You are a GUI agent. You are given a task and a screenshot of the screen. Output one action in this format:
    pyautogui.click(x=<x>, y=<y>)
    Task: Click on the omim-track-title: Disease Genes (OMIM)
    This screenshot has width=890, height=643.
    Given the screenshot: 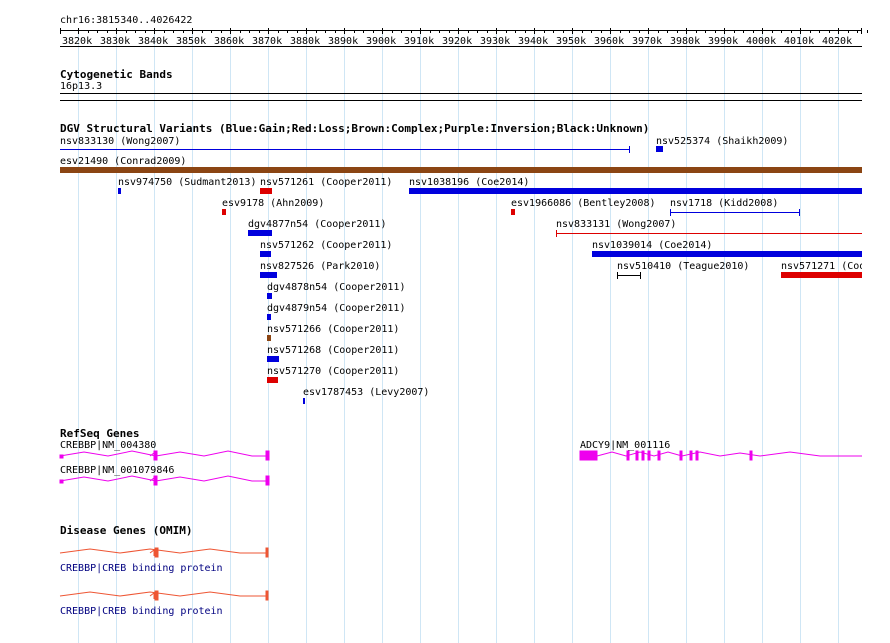 What is the action you would take?
    pyautogui.click(x=126, y=530)
    